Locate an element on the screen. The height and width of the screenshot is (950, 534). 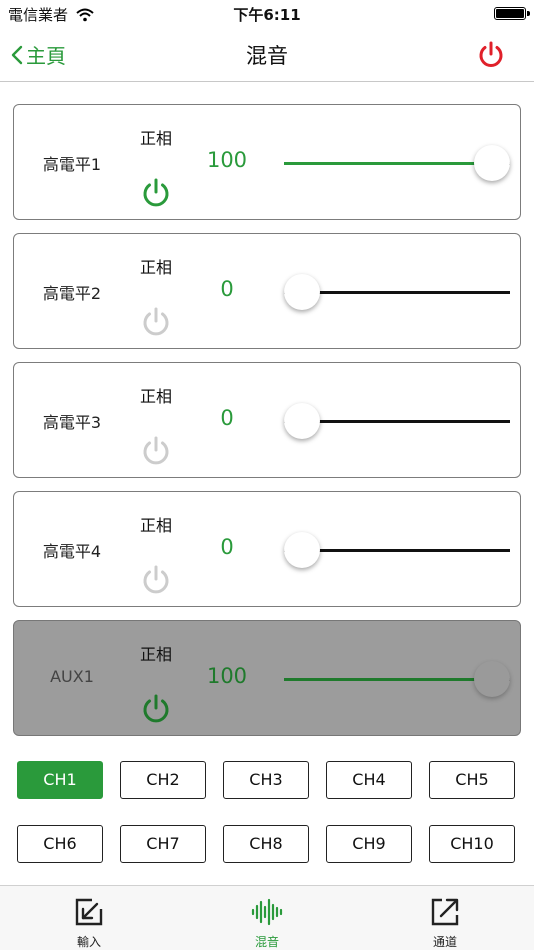
waveform-icon is located at coordinates (267, 912).